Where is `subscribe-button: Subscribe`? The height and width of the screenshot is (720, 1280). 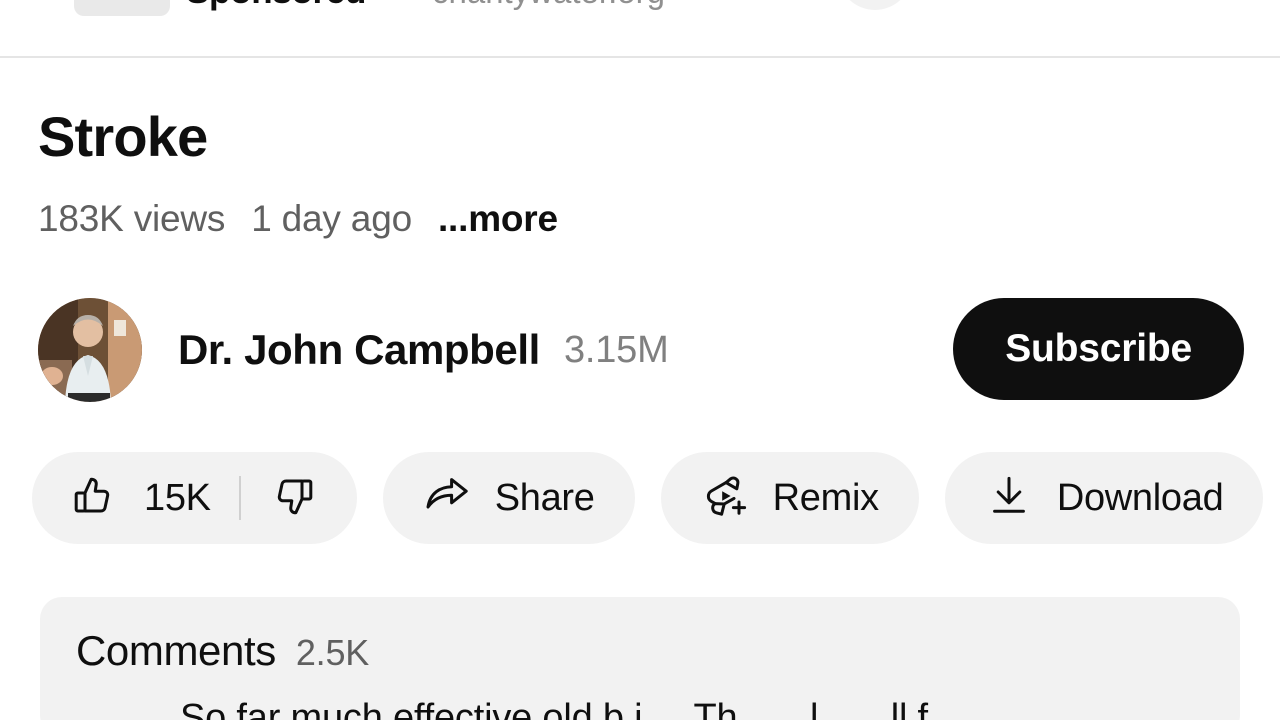 subscribe-button: Subscribe is located at coordinates (1098, 349).